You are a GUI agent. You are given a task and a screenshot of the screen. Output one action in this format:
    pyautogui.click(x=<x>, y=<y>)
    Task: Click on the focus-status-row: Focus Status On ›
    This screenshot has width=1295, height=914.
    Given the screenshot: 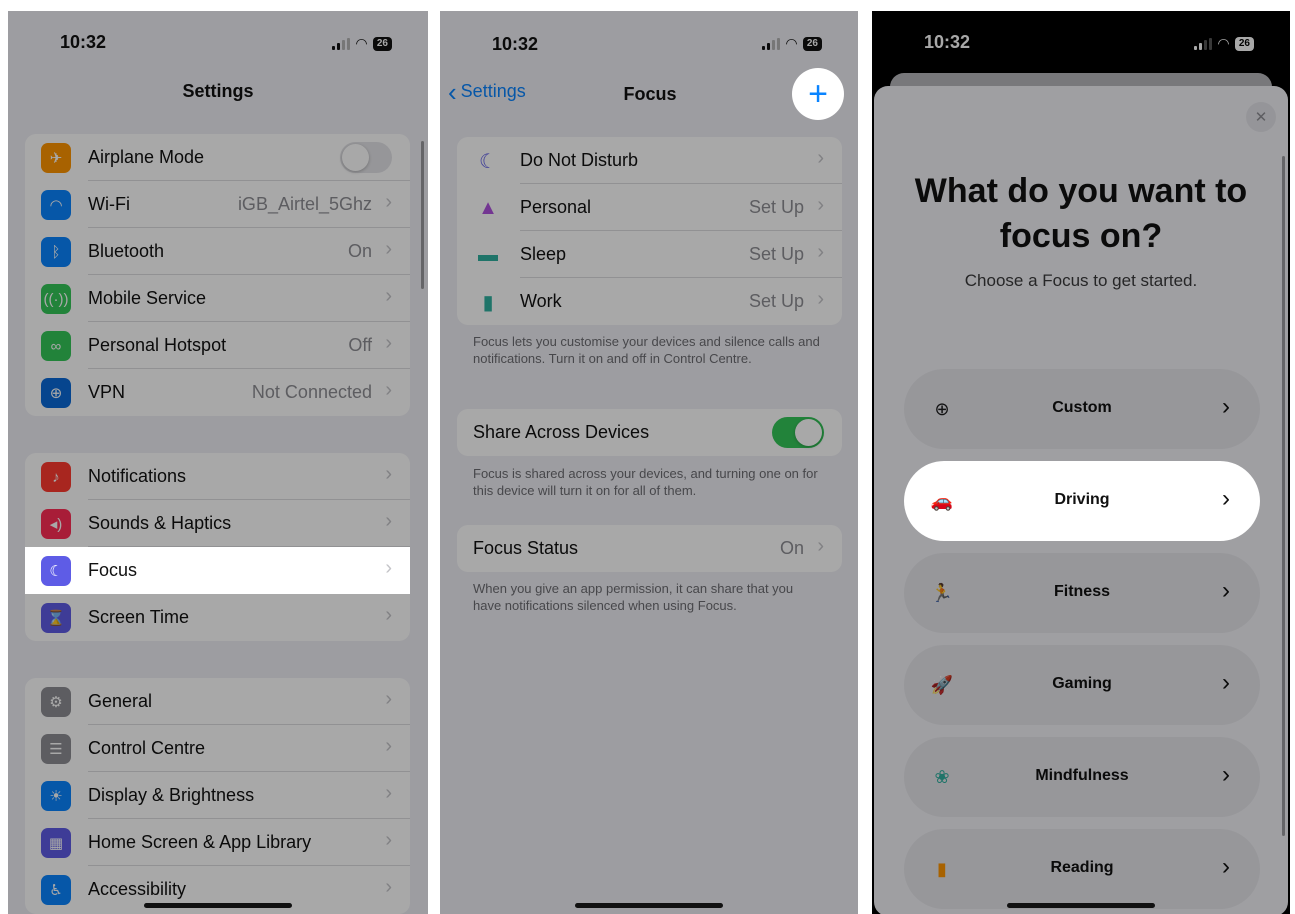 What is the action you would take?
    pyautogui.click(x=649, y=548)
    